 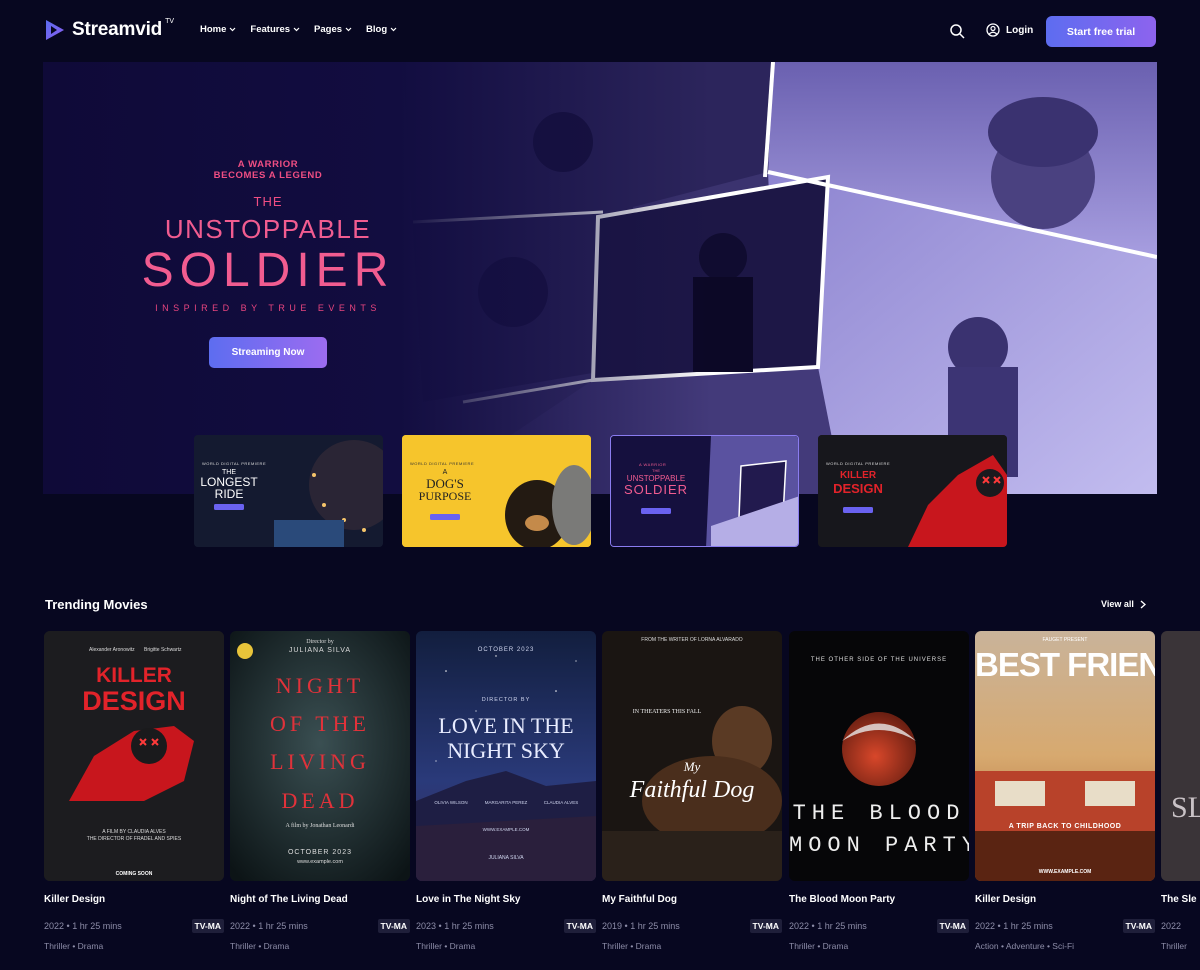 I want to click on movie-meta: 2022, so click(x=1180, y=926).